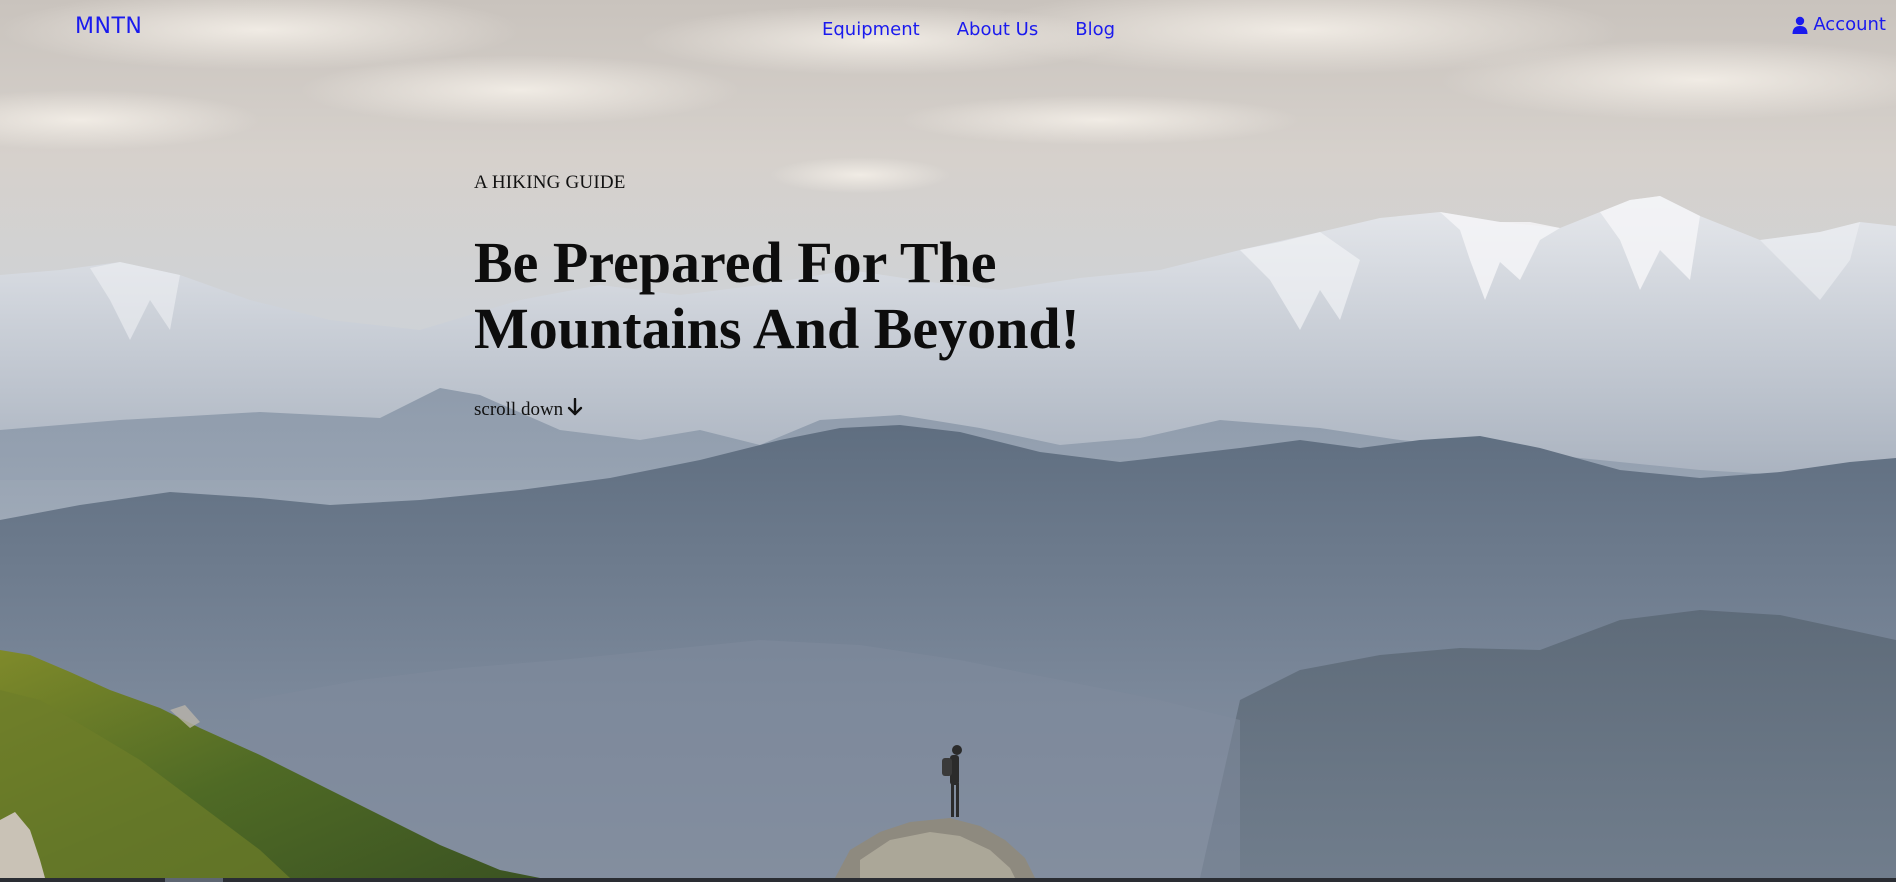 The height and width of the screenshot is (882, 1896). I want to click on account-link: Account, so click(1839, 24).